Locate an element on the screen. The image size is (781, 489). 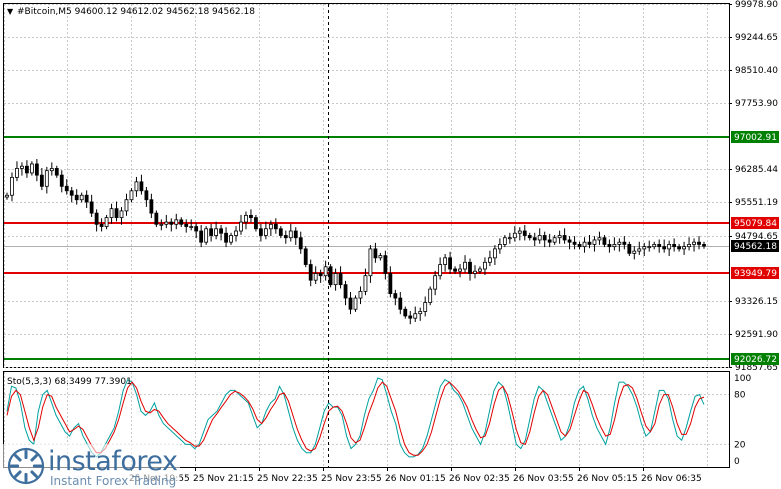
time-tick-label: 26 Nov 03:55 is located at coordinates (543, 479).